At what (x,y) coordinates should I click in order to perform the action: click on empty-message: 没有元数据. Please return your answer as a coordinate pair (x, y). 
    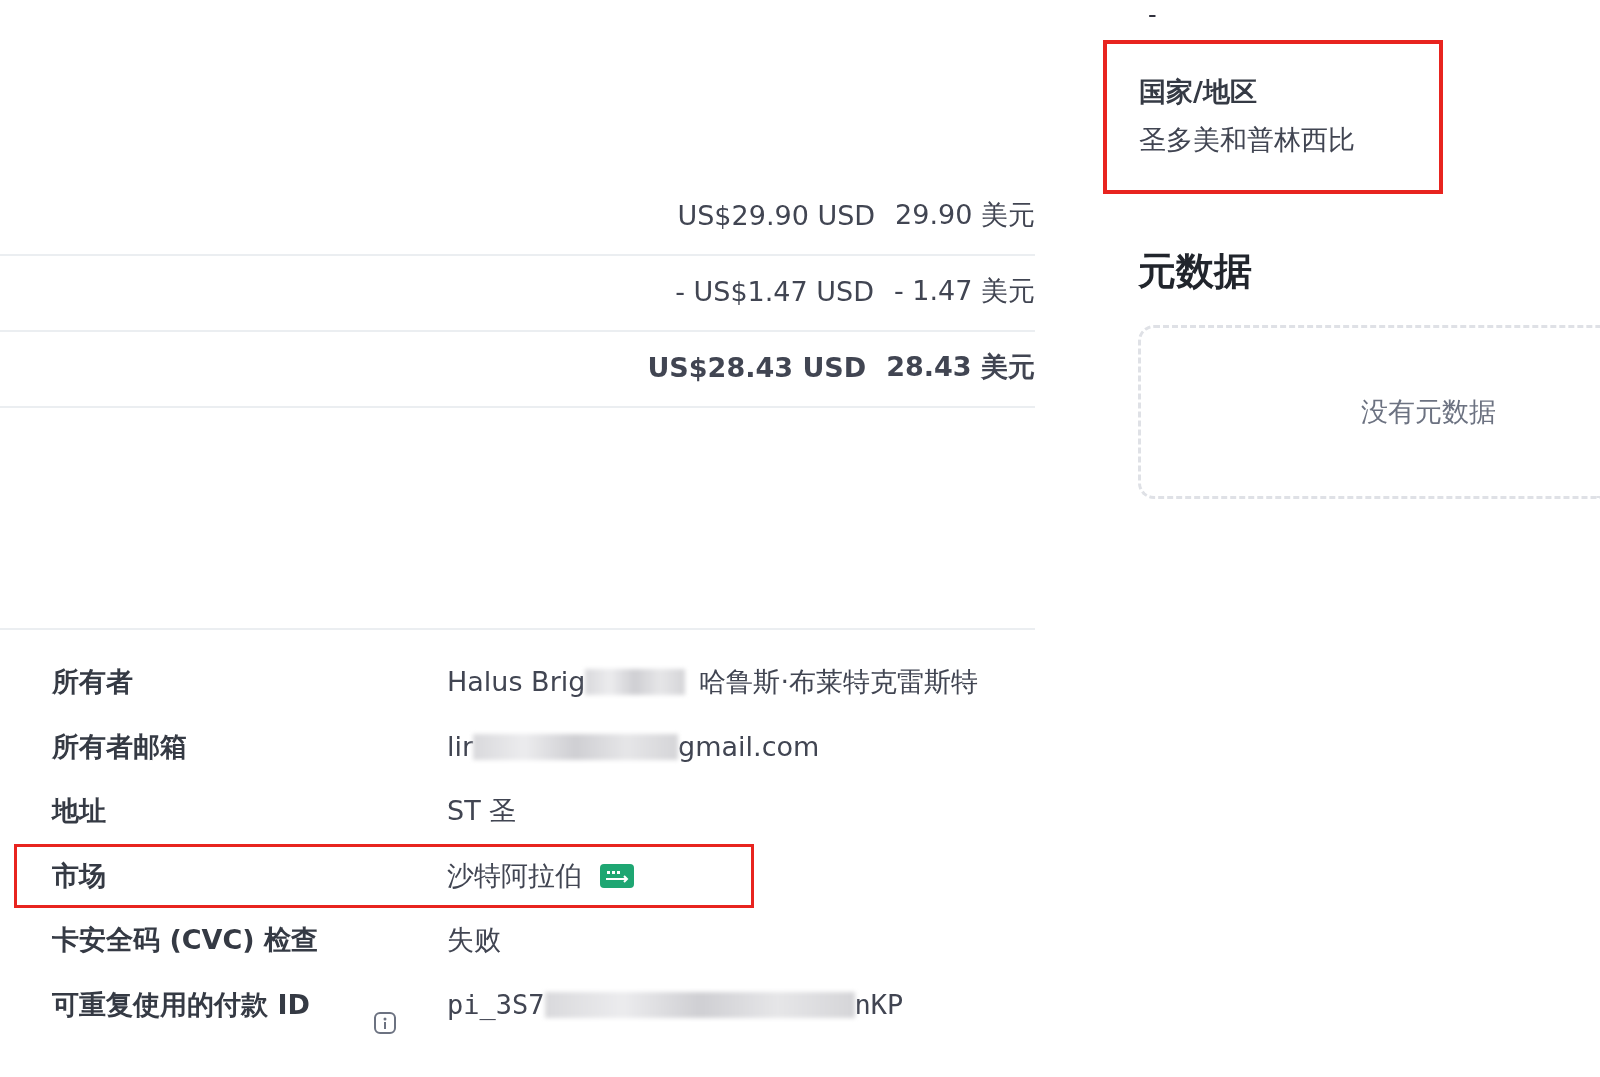
    Looking at the image, I should click on (1428, 412).